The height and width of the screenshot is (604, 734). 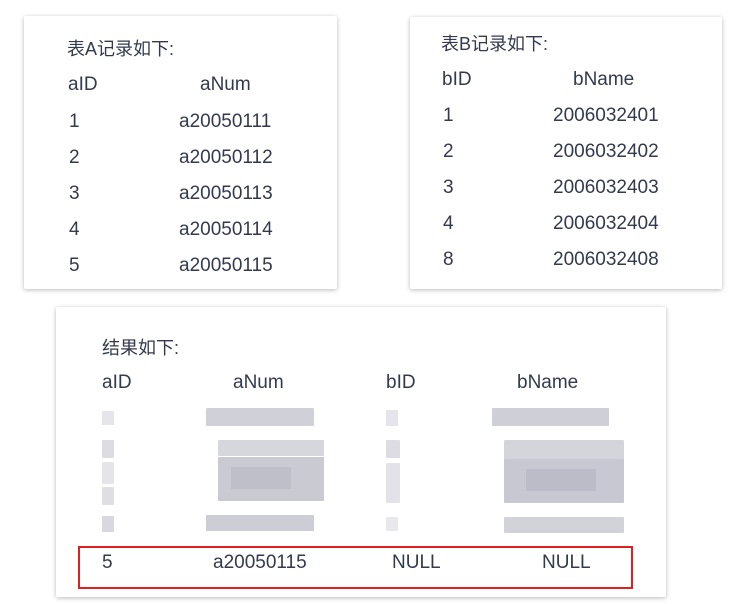 I want to click on table-b-cell: 2, so click(x=448, y=151).